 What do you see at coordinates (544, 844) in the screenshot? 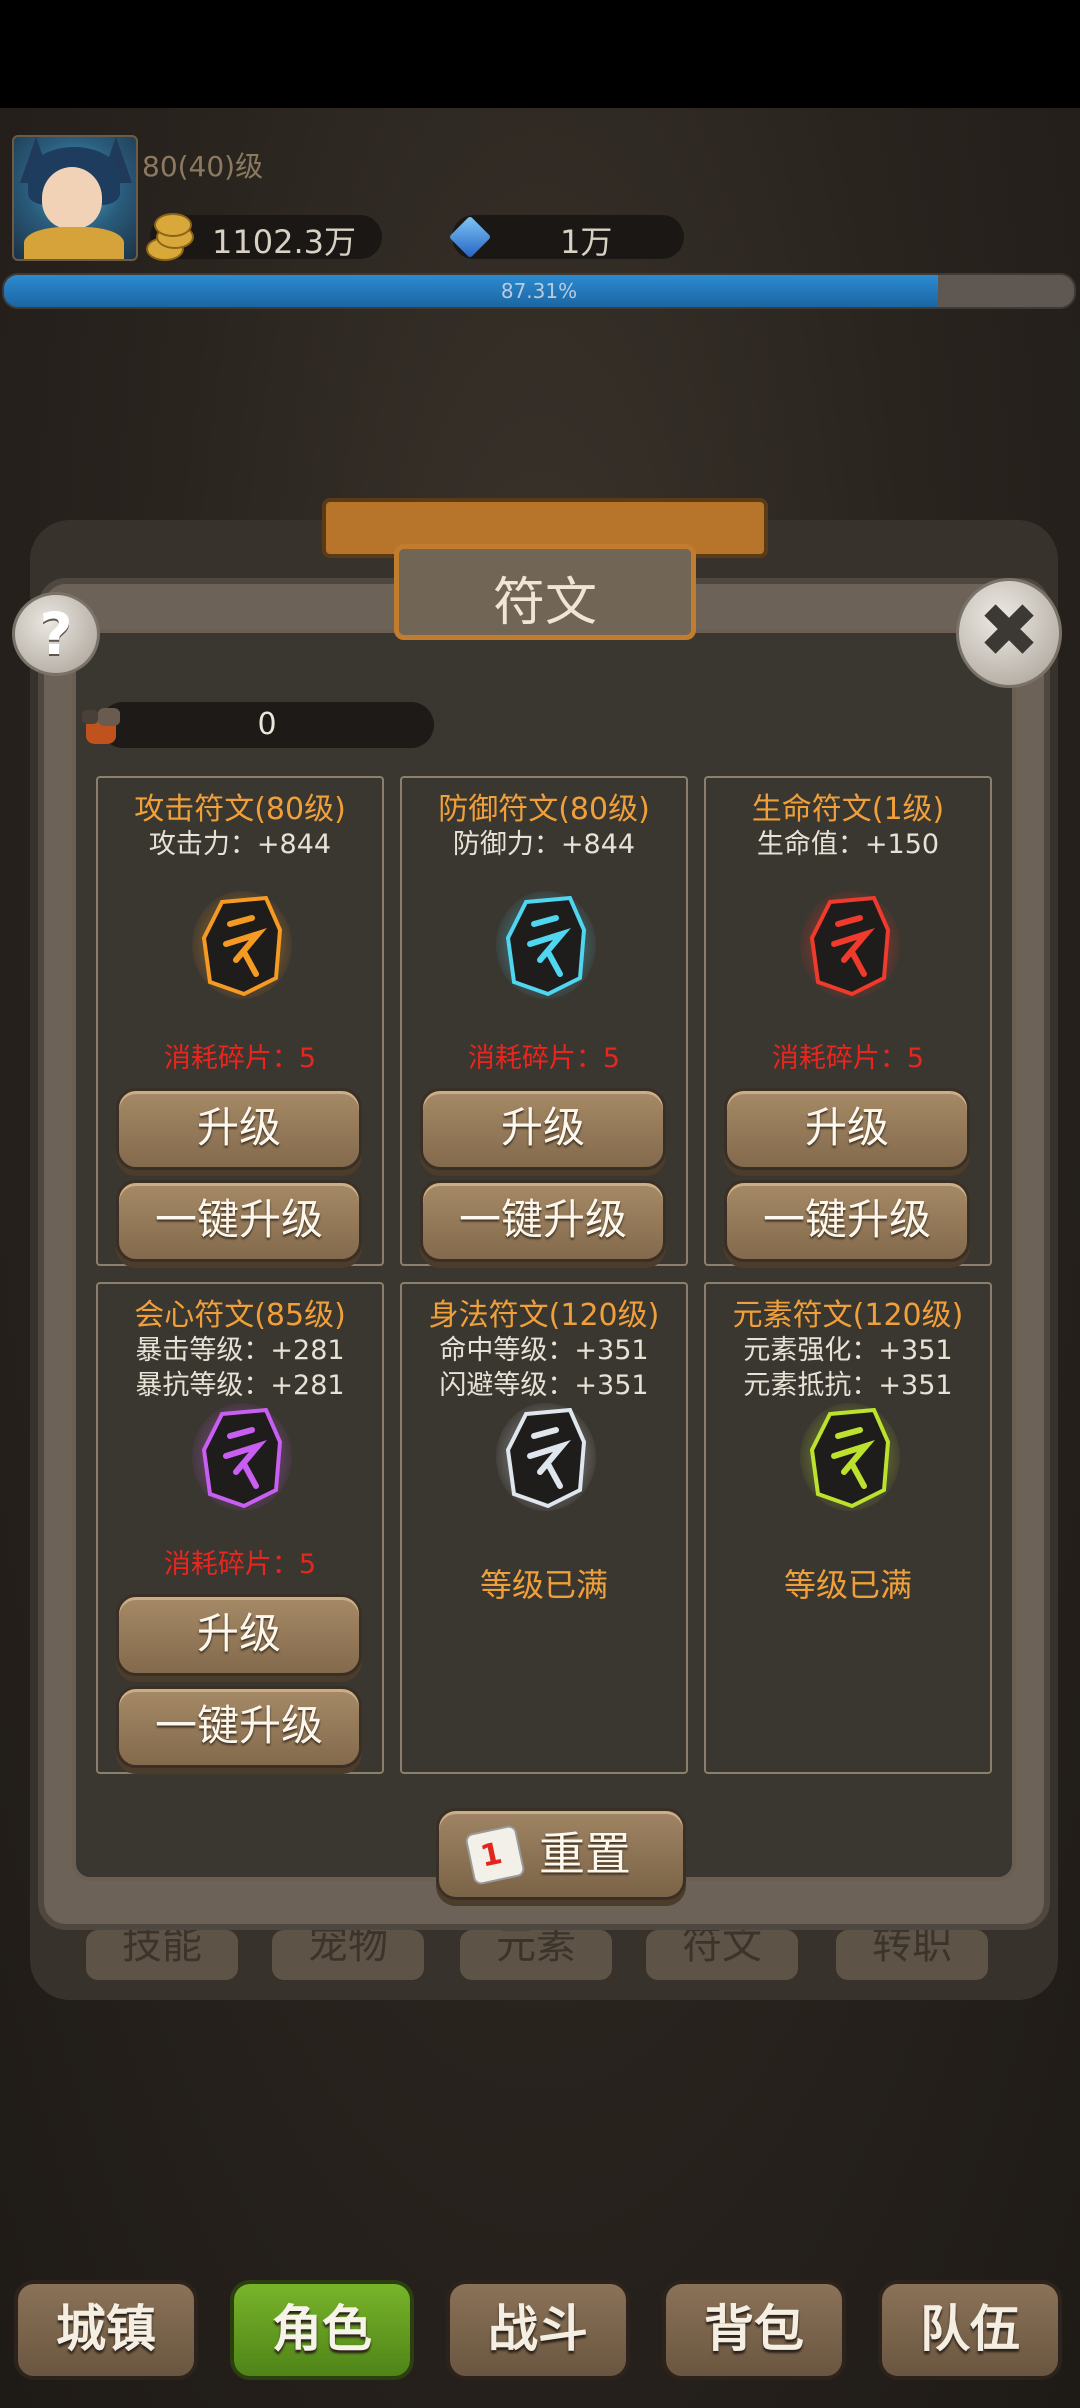
I see `rune-stat: 防御力：+844` at bounding box center [544, 844].